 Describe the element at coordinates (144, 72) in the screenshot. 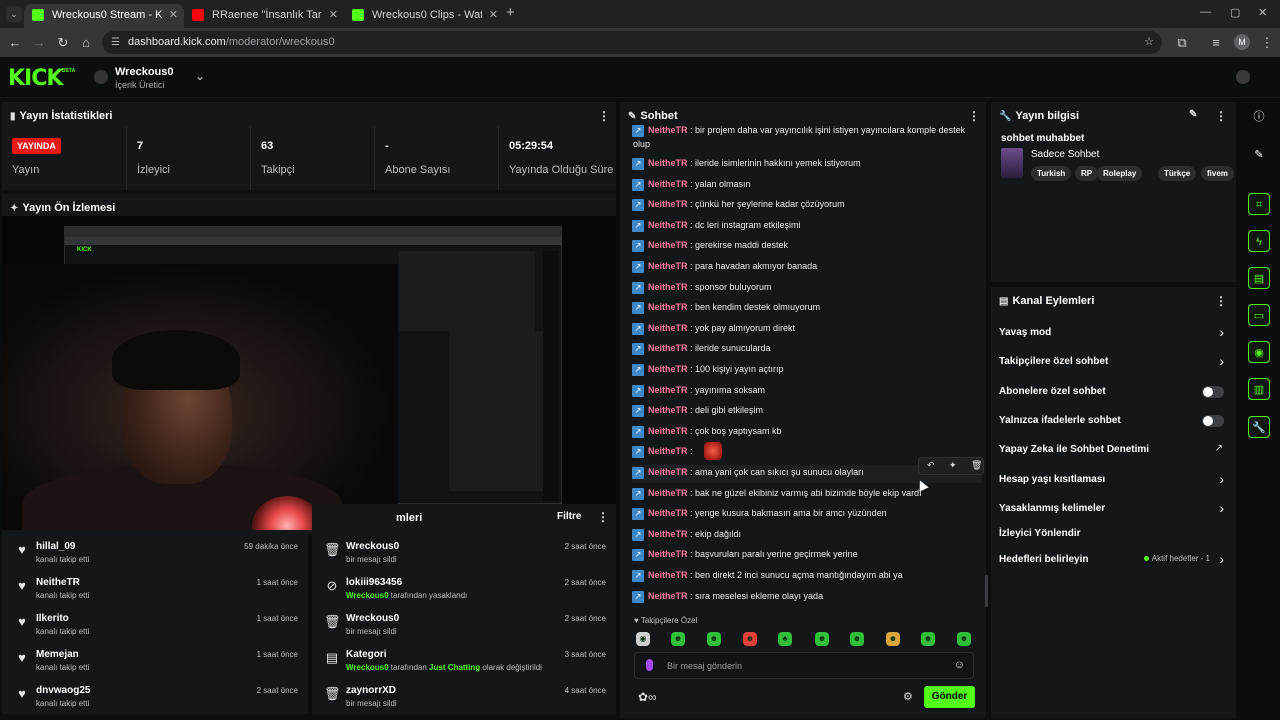

I see `channel-name: Wreckous0` at that location.